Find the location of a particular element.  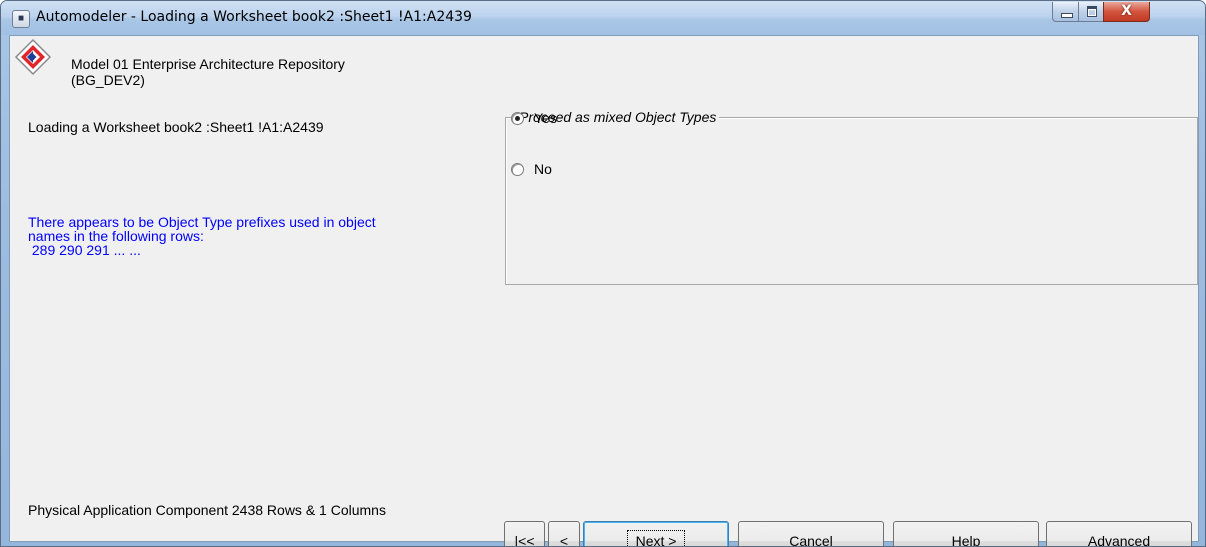

maximize-button is located at coordinates (1091, 12).